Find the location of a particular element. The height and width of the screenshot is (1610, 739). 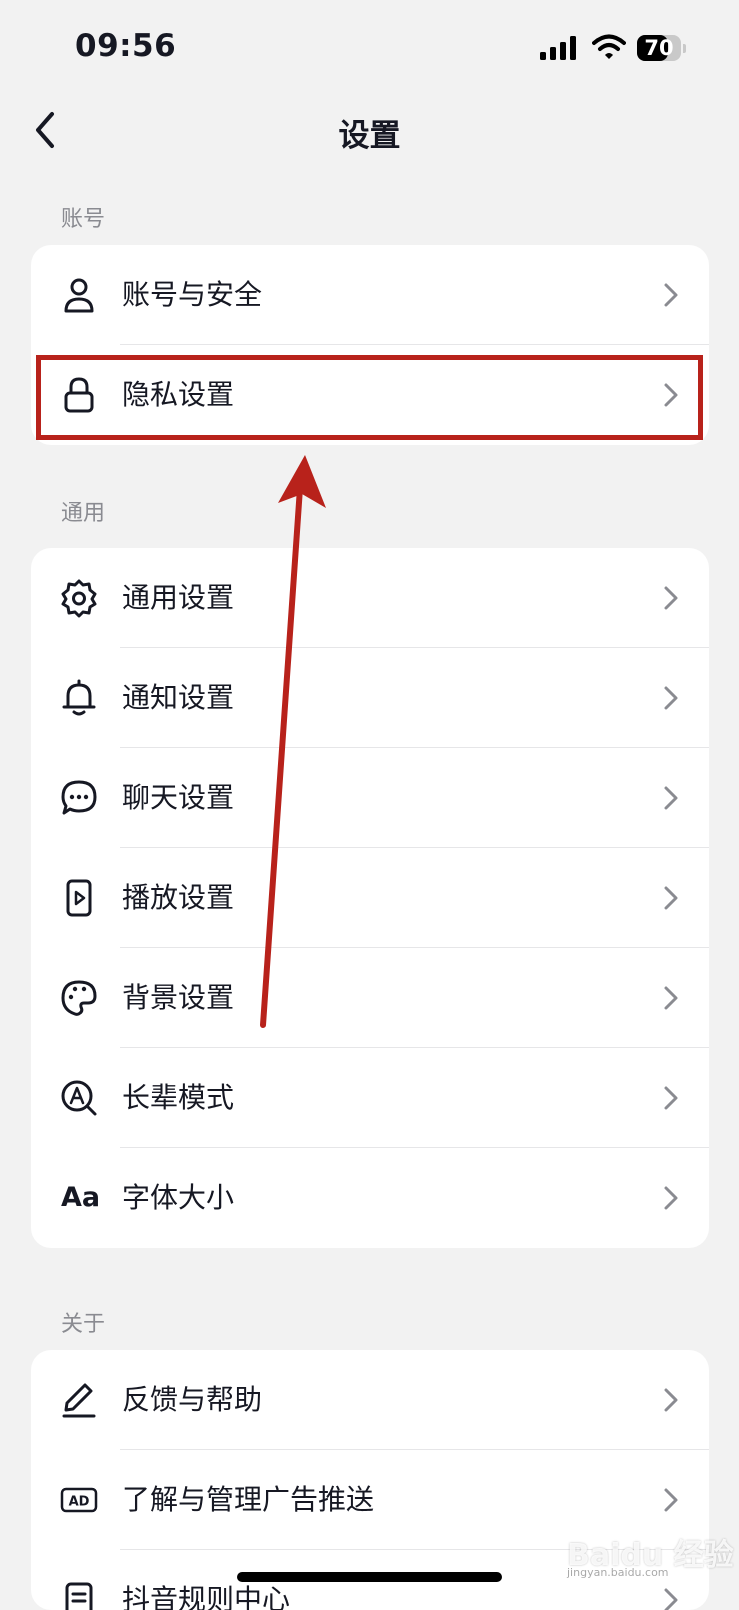

settings-item-elder-mode: 长辈模式 is located at coordinates (370, 1098).